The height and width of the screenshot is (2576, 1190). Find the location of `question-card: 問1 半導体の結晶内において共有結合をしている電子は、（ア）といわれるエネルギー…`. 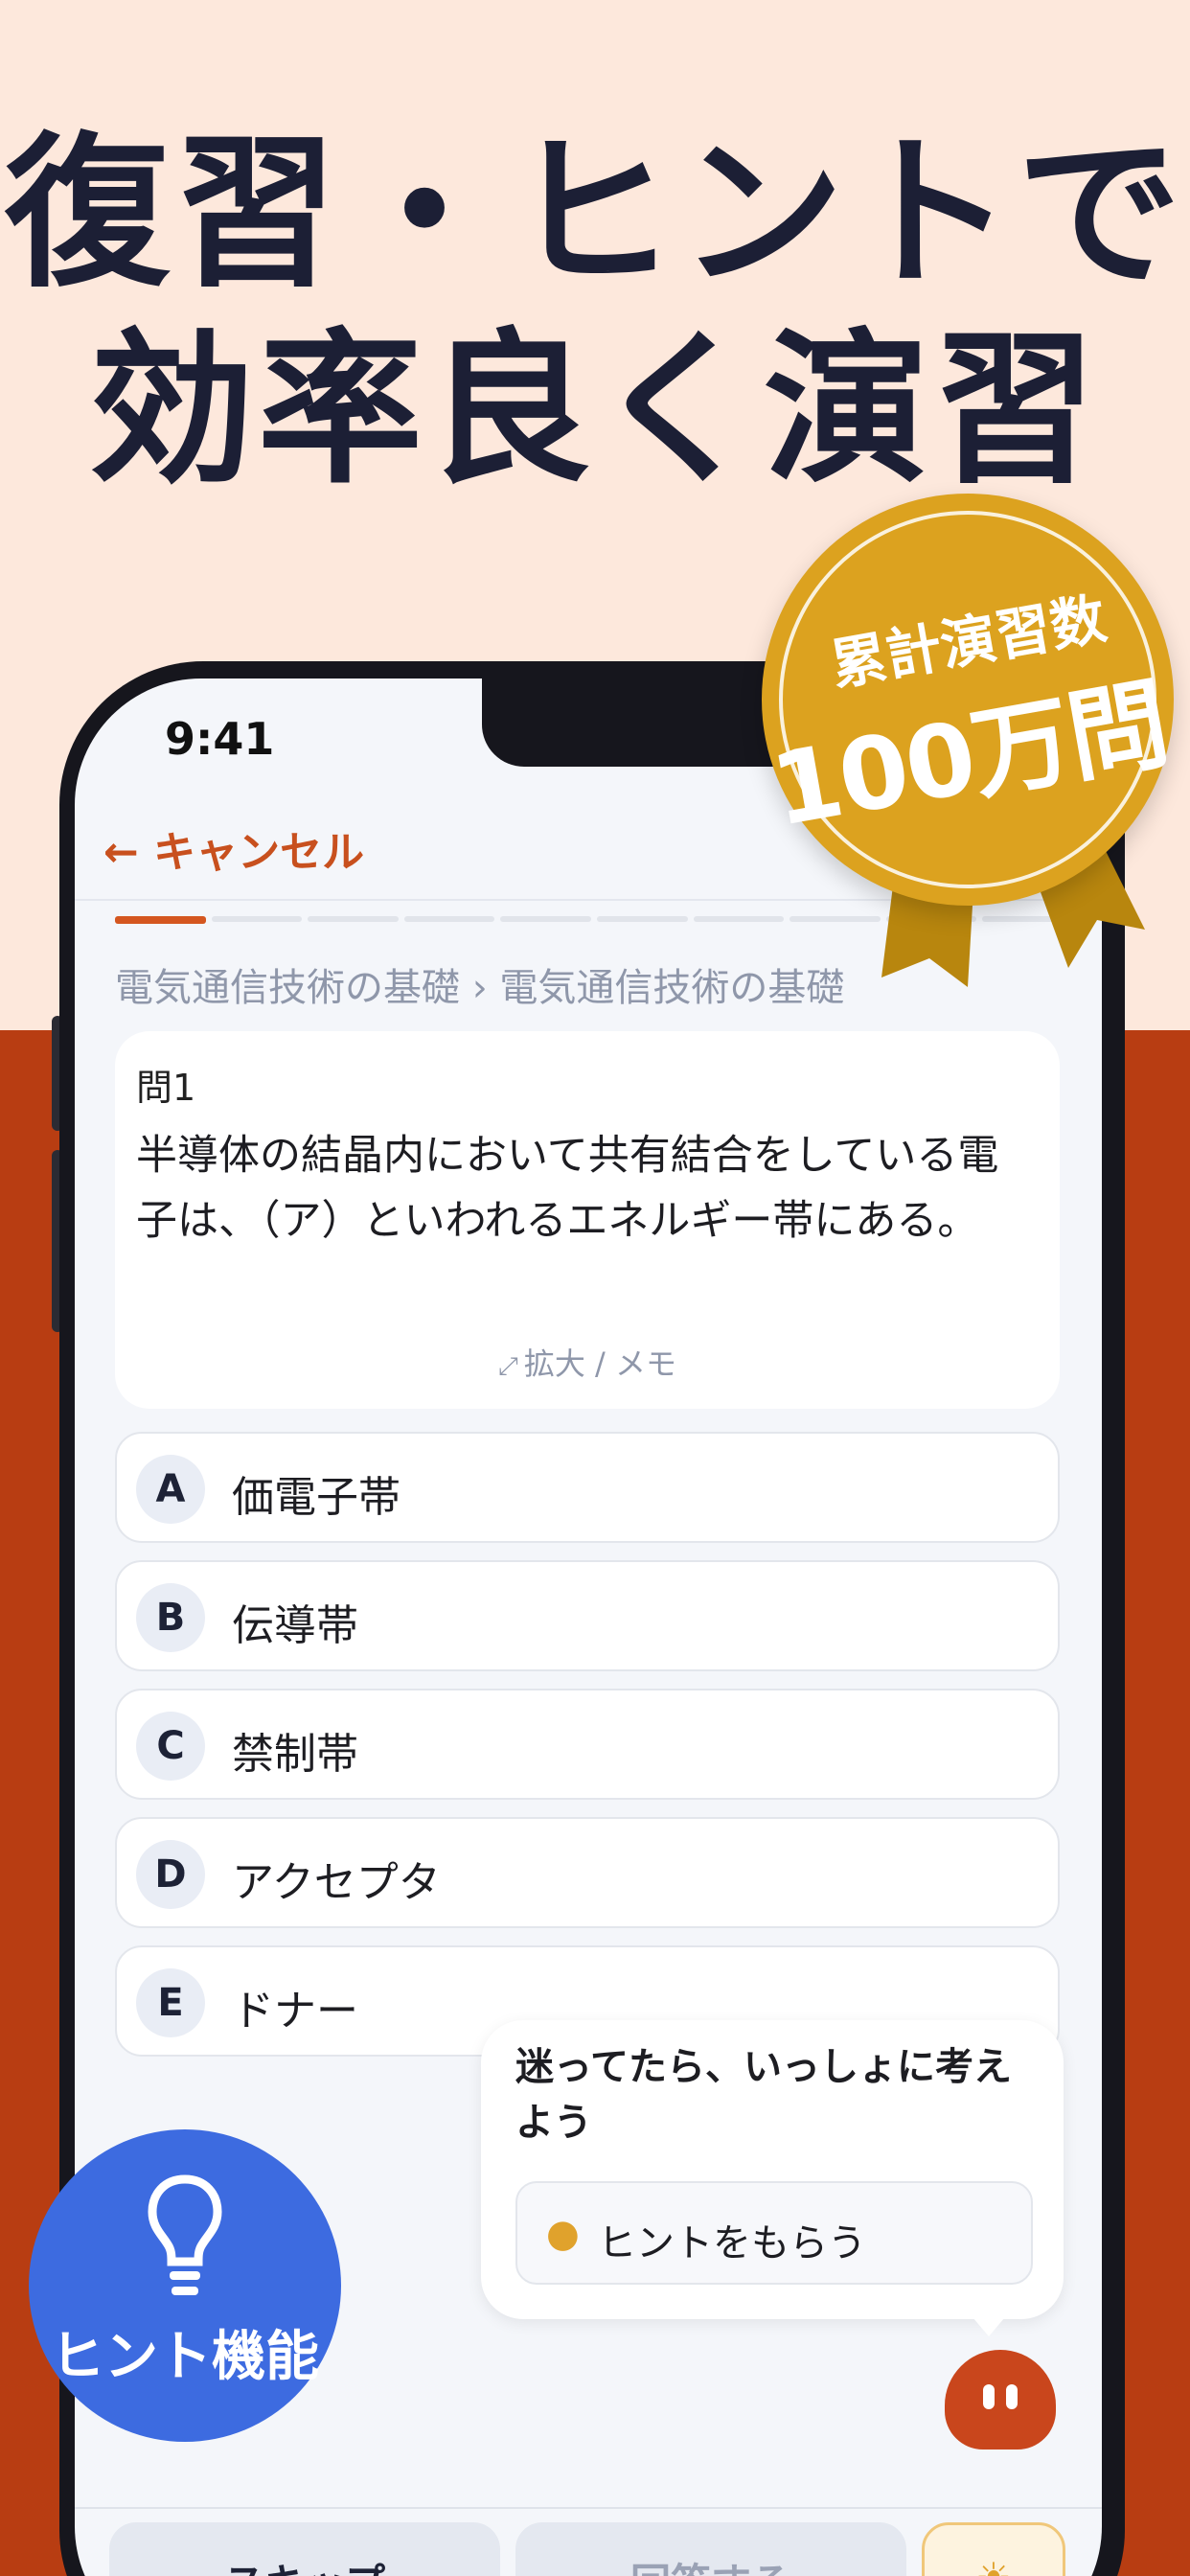

question-card: 問1 半導体の結晶内において共有結合をしている電子は、（ア）といわれるエネルギー… is located at coordinates (588, 1220).